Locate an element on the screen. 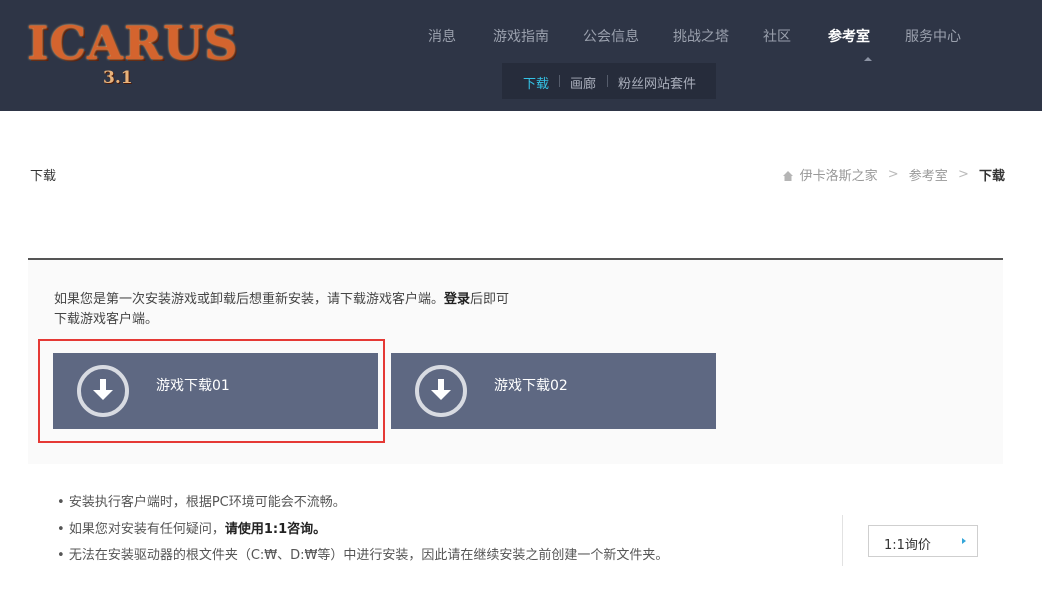  one-on-one-inquiry-button: 1:1询价 is located at coordinates (923, 541).